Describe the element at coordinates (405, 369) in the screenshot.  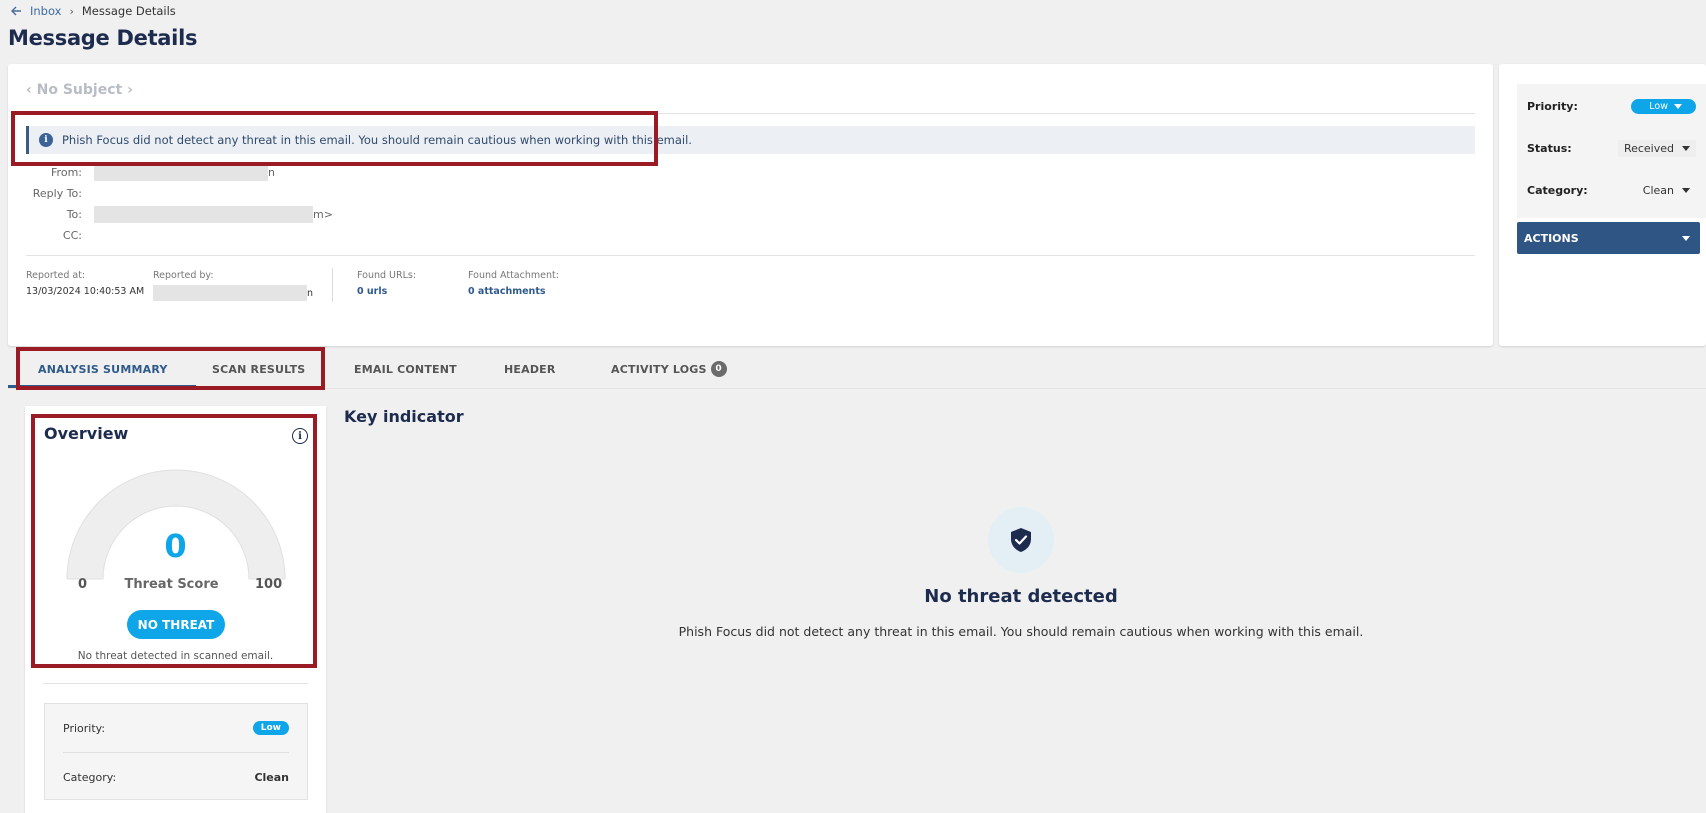
I see `tab-email-content: EMAIL CONTENT` at that location.